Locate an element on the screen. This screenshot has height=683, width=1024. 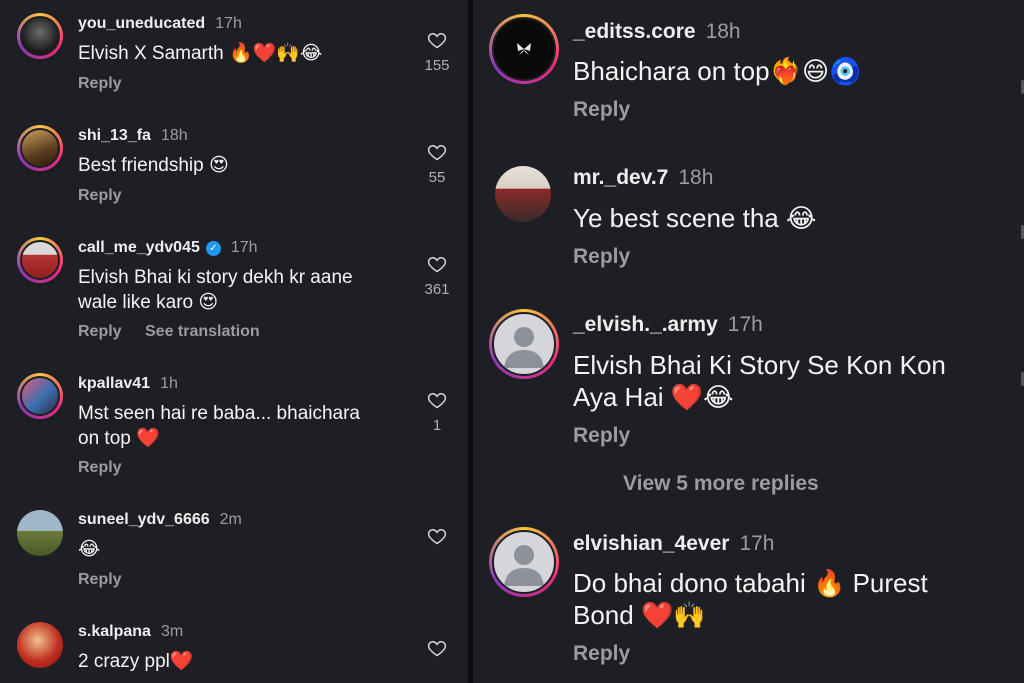
comment-username: suneel_ydv_6666 2m is located at coordinates (160, 520).